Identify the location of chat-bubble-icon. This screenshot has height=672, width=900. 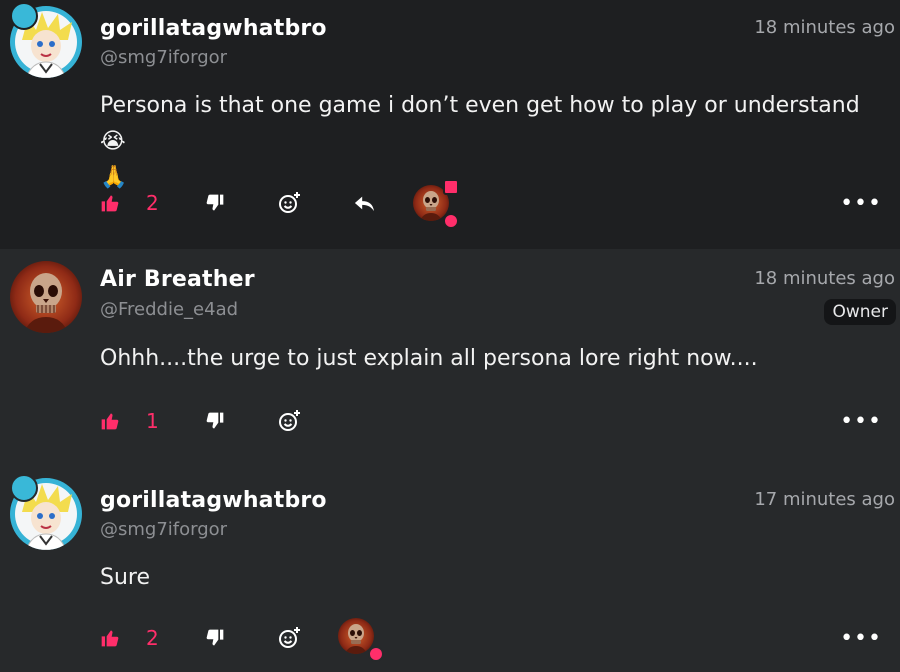
(451, 187).